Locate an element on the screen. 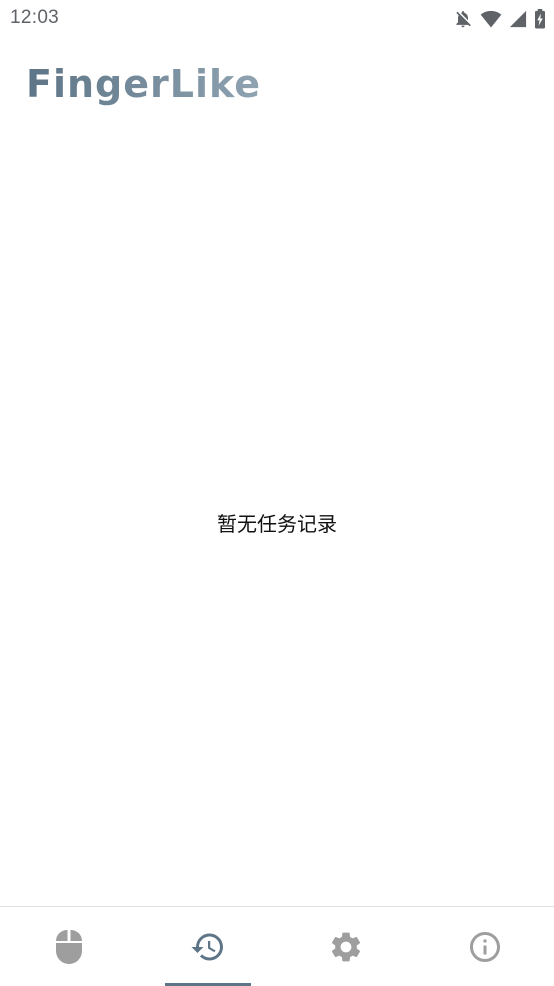  bottom-navigation is located at coordinates (277, 946).